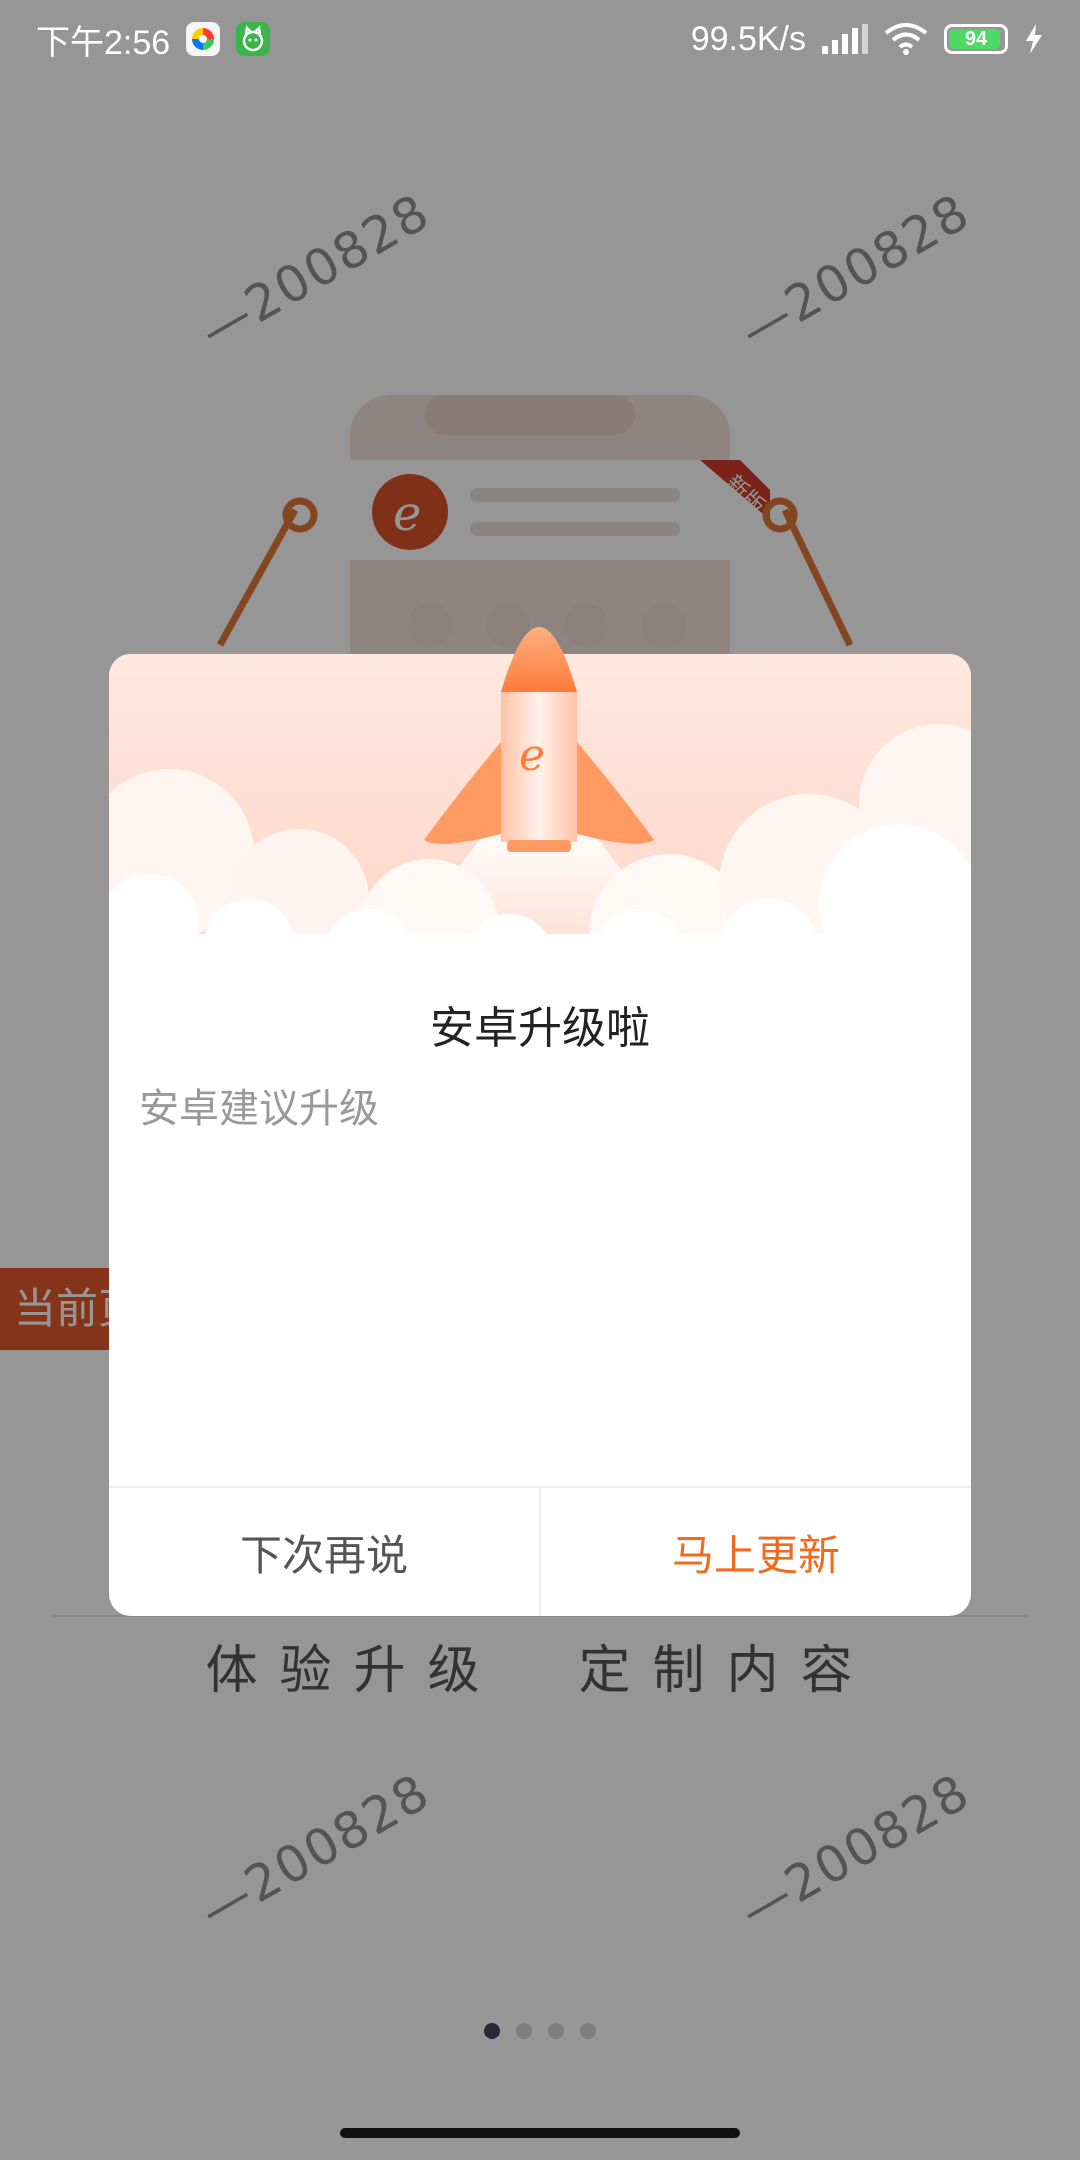  I want to click on svg-text: e, so click(532, 755).